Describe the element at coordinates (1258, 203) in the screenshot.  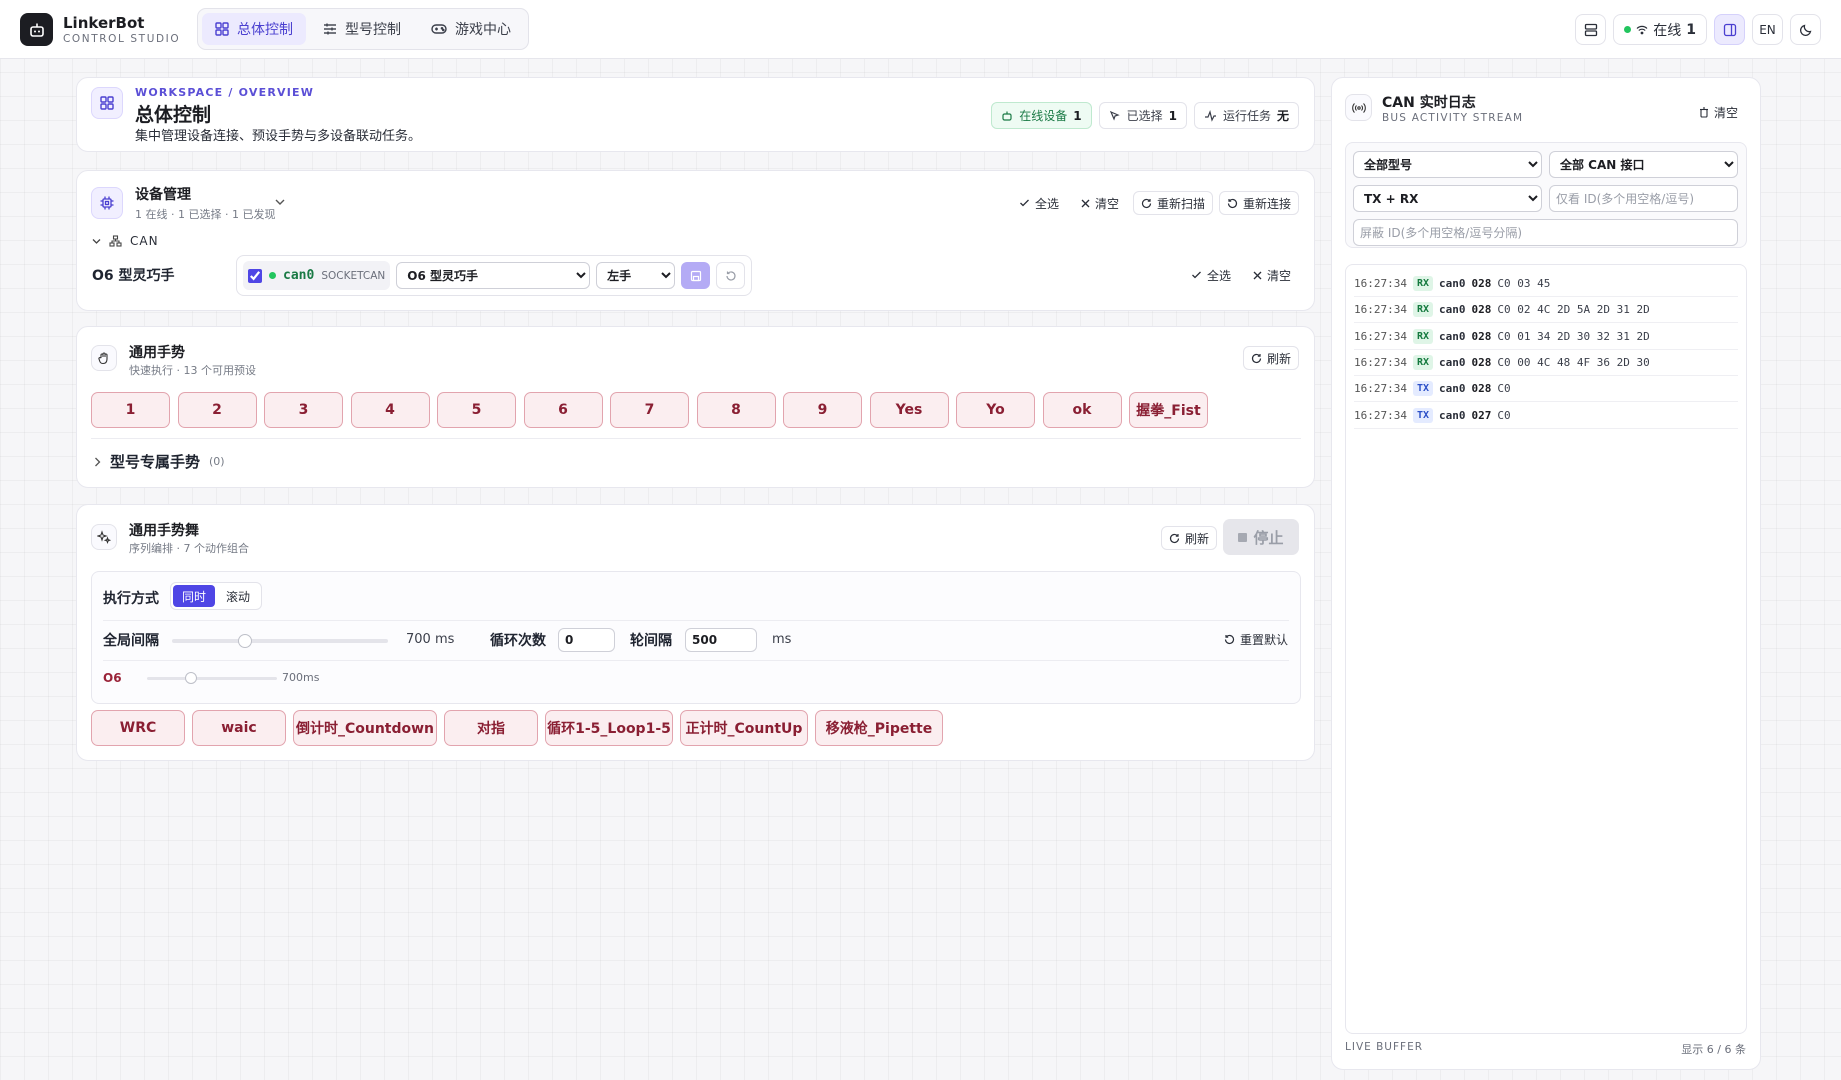
I see `reconnect-button: 重新连接` at that location.